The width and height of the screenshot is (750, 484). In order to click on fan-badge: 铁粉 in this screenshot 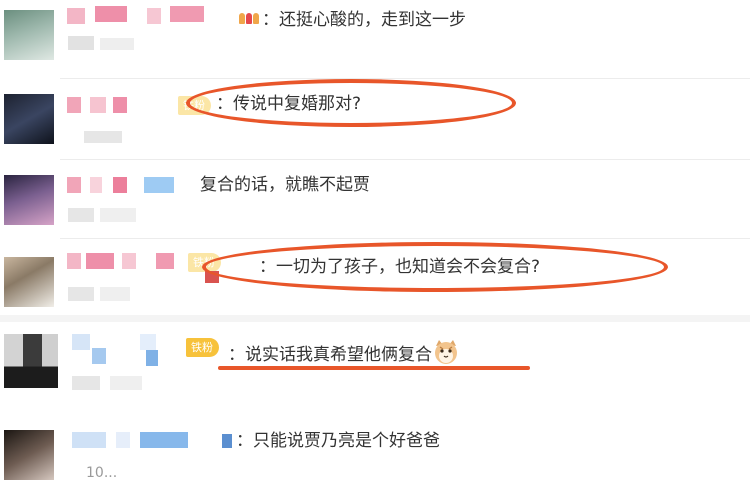, I will do `click(202, 347)`.